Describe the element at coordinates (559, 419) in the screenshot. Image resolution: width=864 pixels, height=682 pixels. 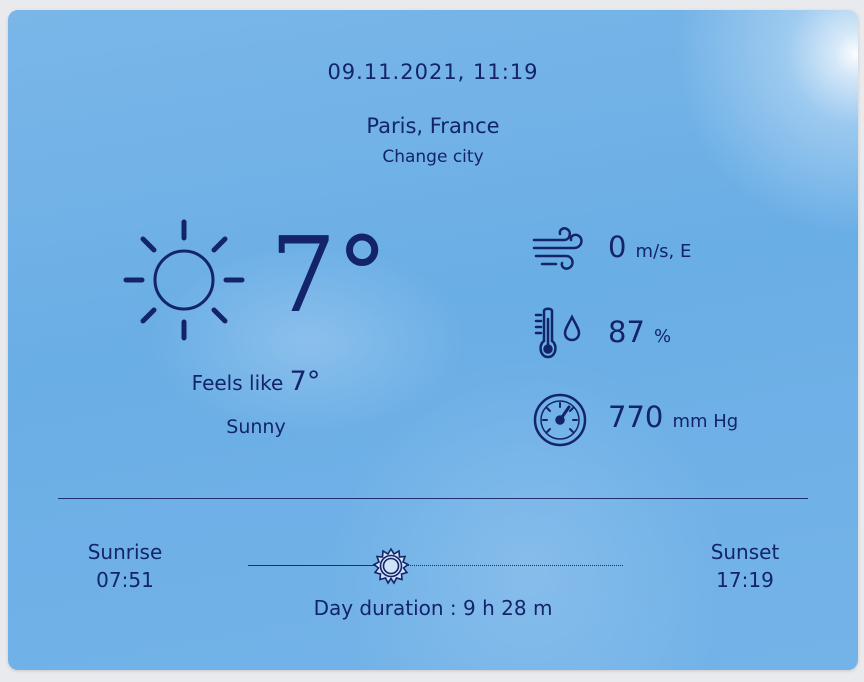
I see `barometer-icon` at that location.